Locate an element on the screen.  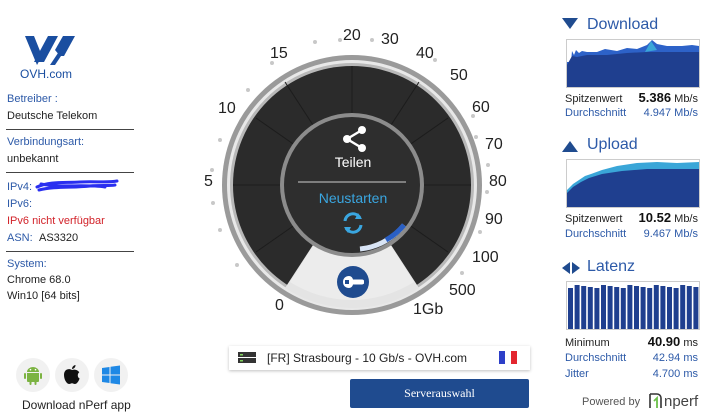
connection-type-label: Verbindungsart: is located at coordinates (46, 142).